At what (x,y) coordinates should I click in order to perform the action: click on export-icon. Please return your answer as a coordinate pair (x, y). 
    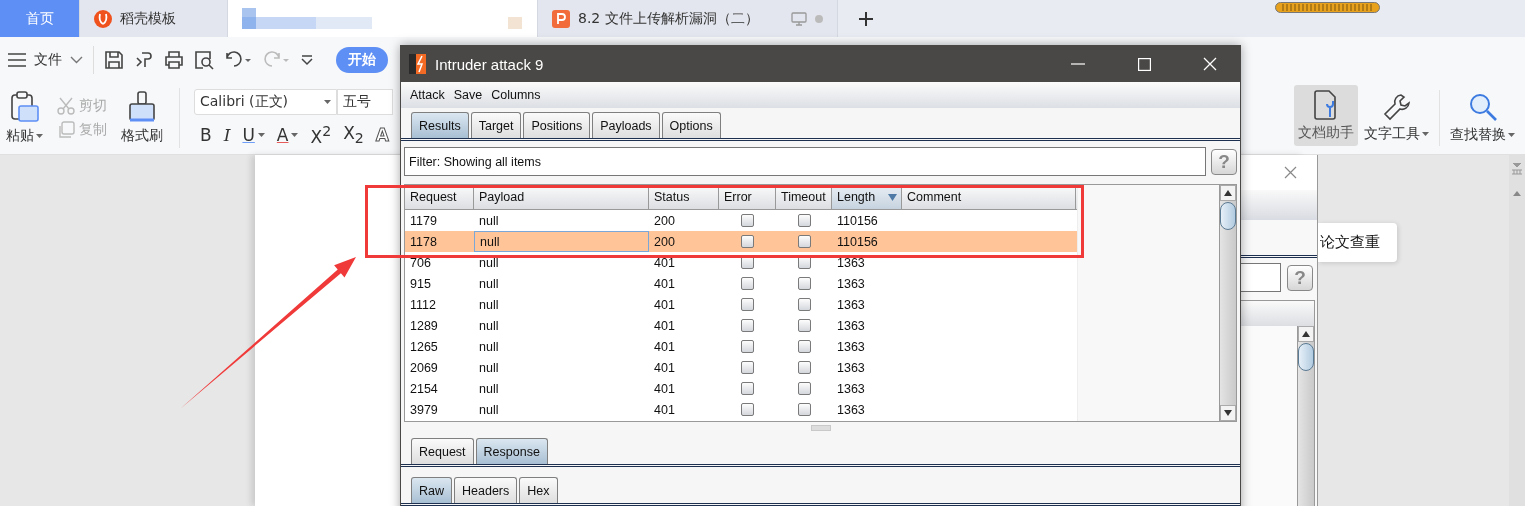
    Looking at the image, I should click on (144, 59).